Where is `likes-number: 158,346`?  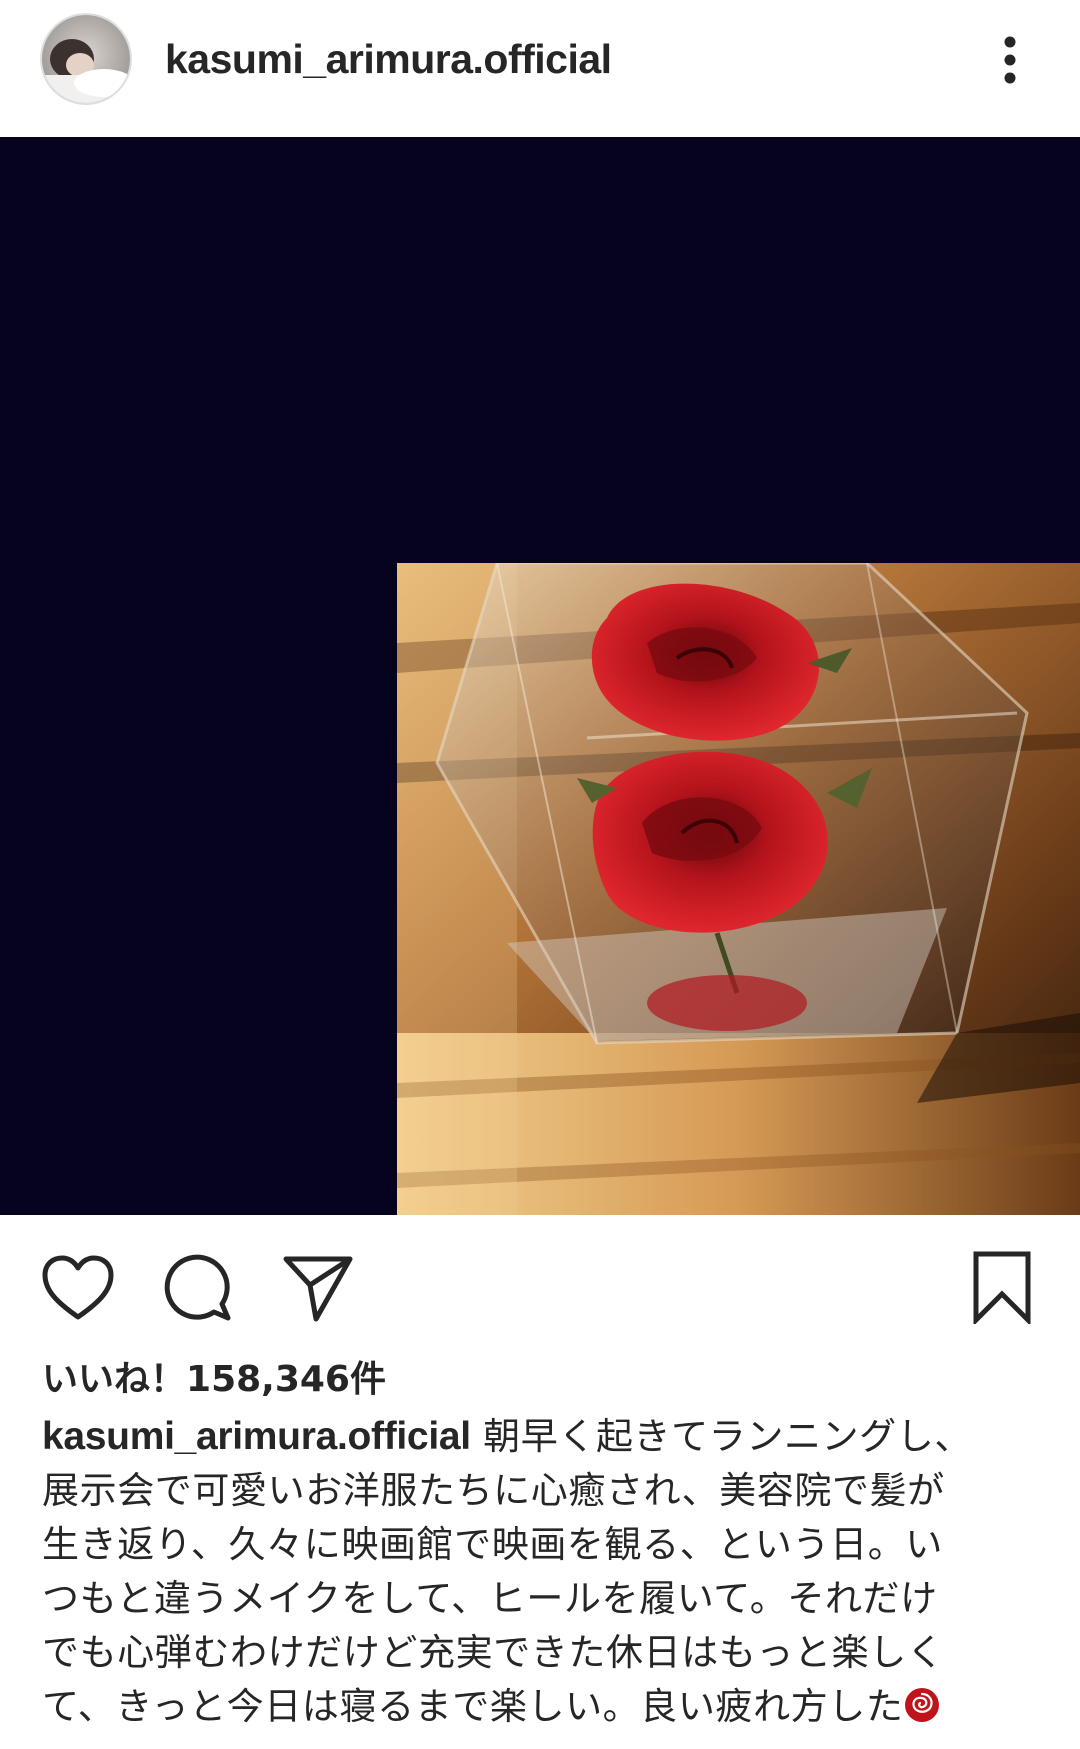 likes-number: 158,346 is located at coordinates (268, 1379).